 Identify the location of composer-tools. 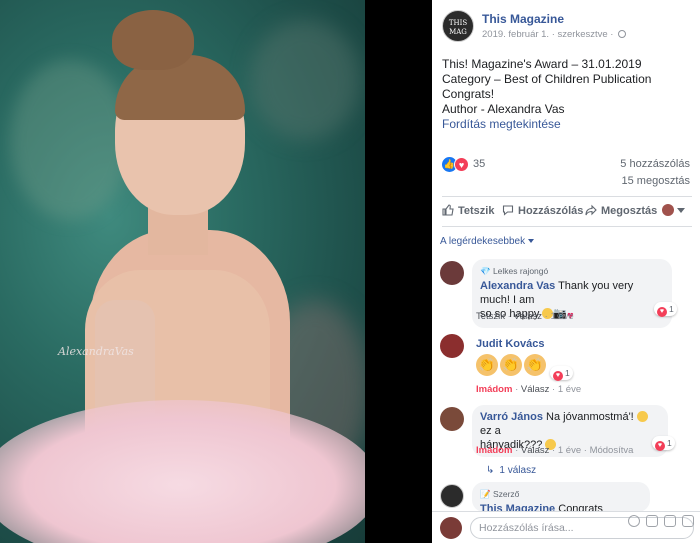
(658, 521).